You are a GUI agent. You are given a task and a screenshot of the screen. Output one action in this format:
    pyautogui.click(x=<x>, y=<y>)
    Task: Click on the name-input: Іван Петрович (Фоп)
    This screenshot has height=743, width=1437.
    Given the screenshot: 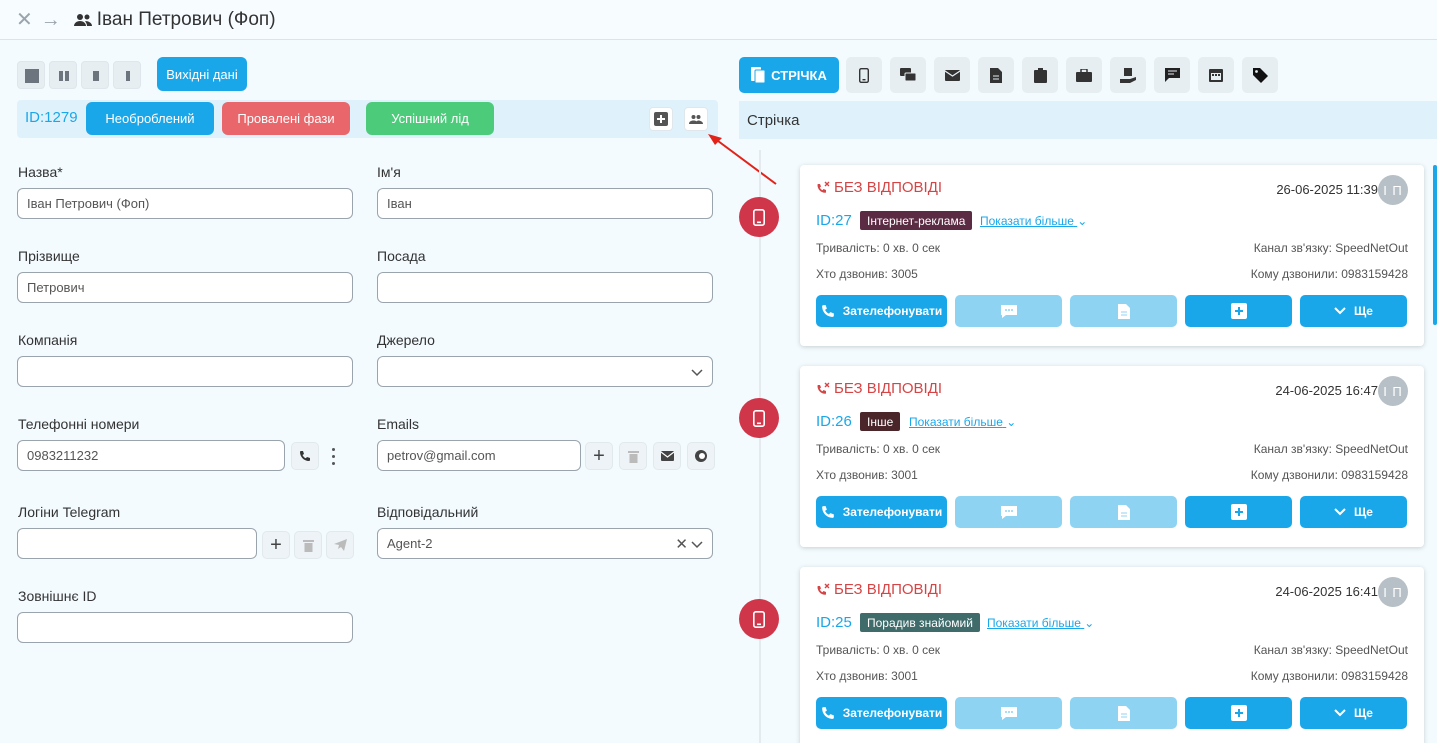 What is the action you would take?
    pyautogui.click(x=185, y=203)
    